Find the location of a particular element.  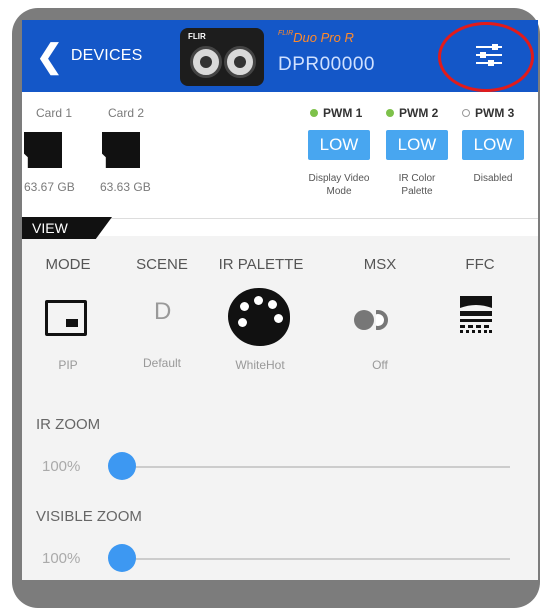

pwm-2-mode: IR Color Palette is located at coordinates (417, 185).